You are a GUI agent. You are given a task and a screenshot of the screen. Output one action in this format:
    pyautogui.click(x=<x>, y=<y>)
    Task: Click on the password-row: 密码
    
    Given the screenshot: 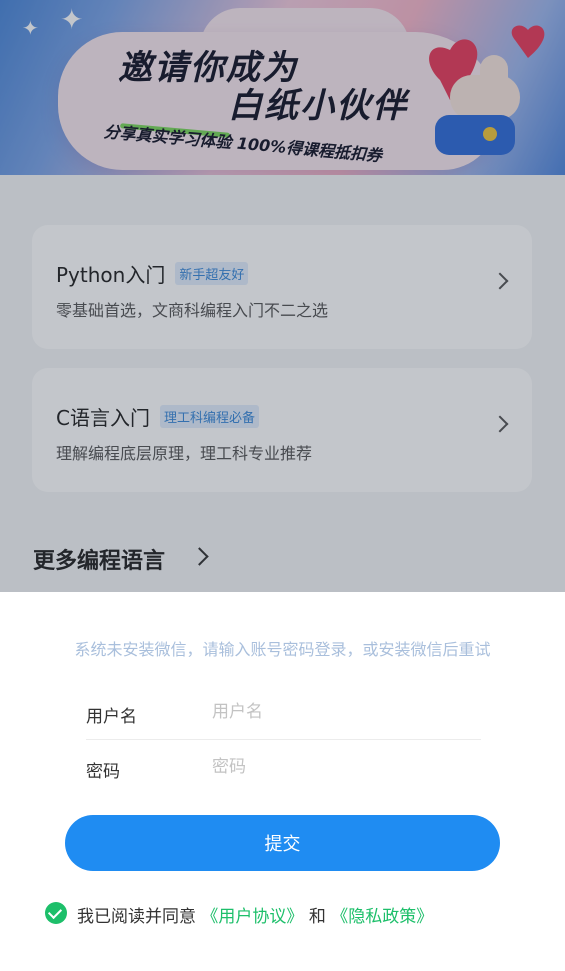 What is the action you would take?
    pyautogui.click(x=283, y=768)
    